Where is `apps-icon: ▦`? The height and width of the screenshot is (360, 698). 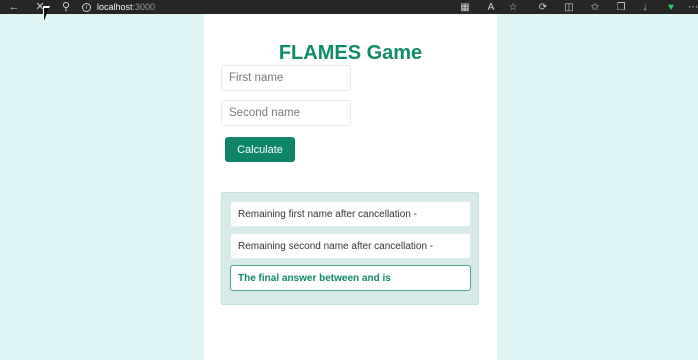 apps-icon: ▦ is located at coordinates (465, 7).